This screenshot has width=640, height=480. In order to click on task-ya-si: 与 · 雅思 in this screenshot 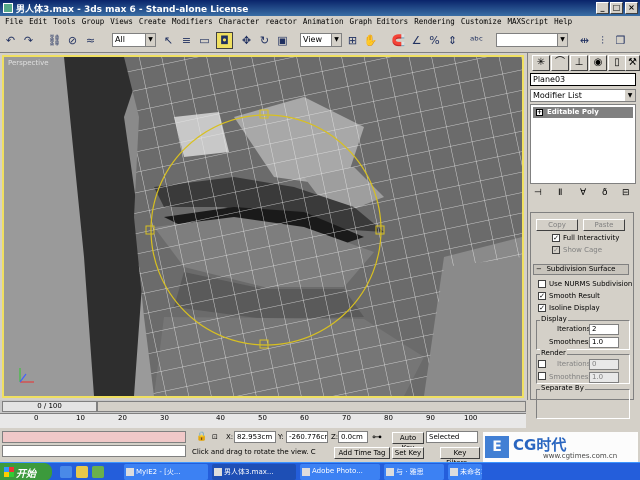, I will do `click(414, 472)`.